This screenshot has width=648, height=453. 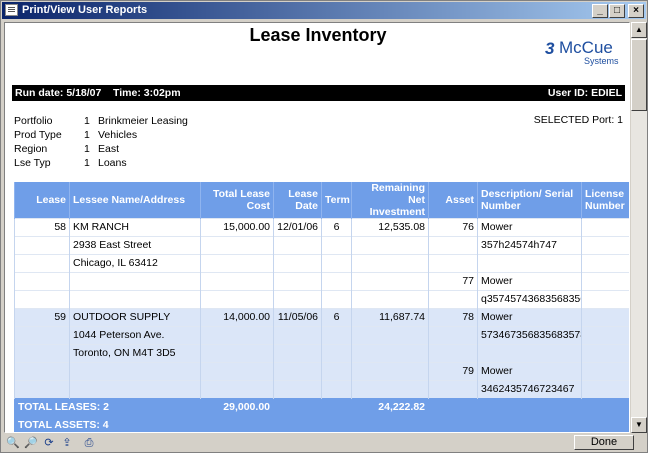 What do you see at coordinates (13, 443) in the screenshot?
I see `zoom-in-icon: 🔍` at bounding box center [13, 443].